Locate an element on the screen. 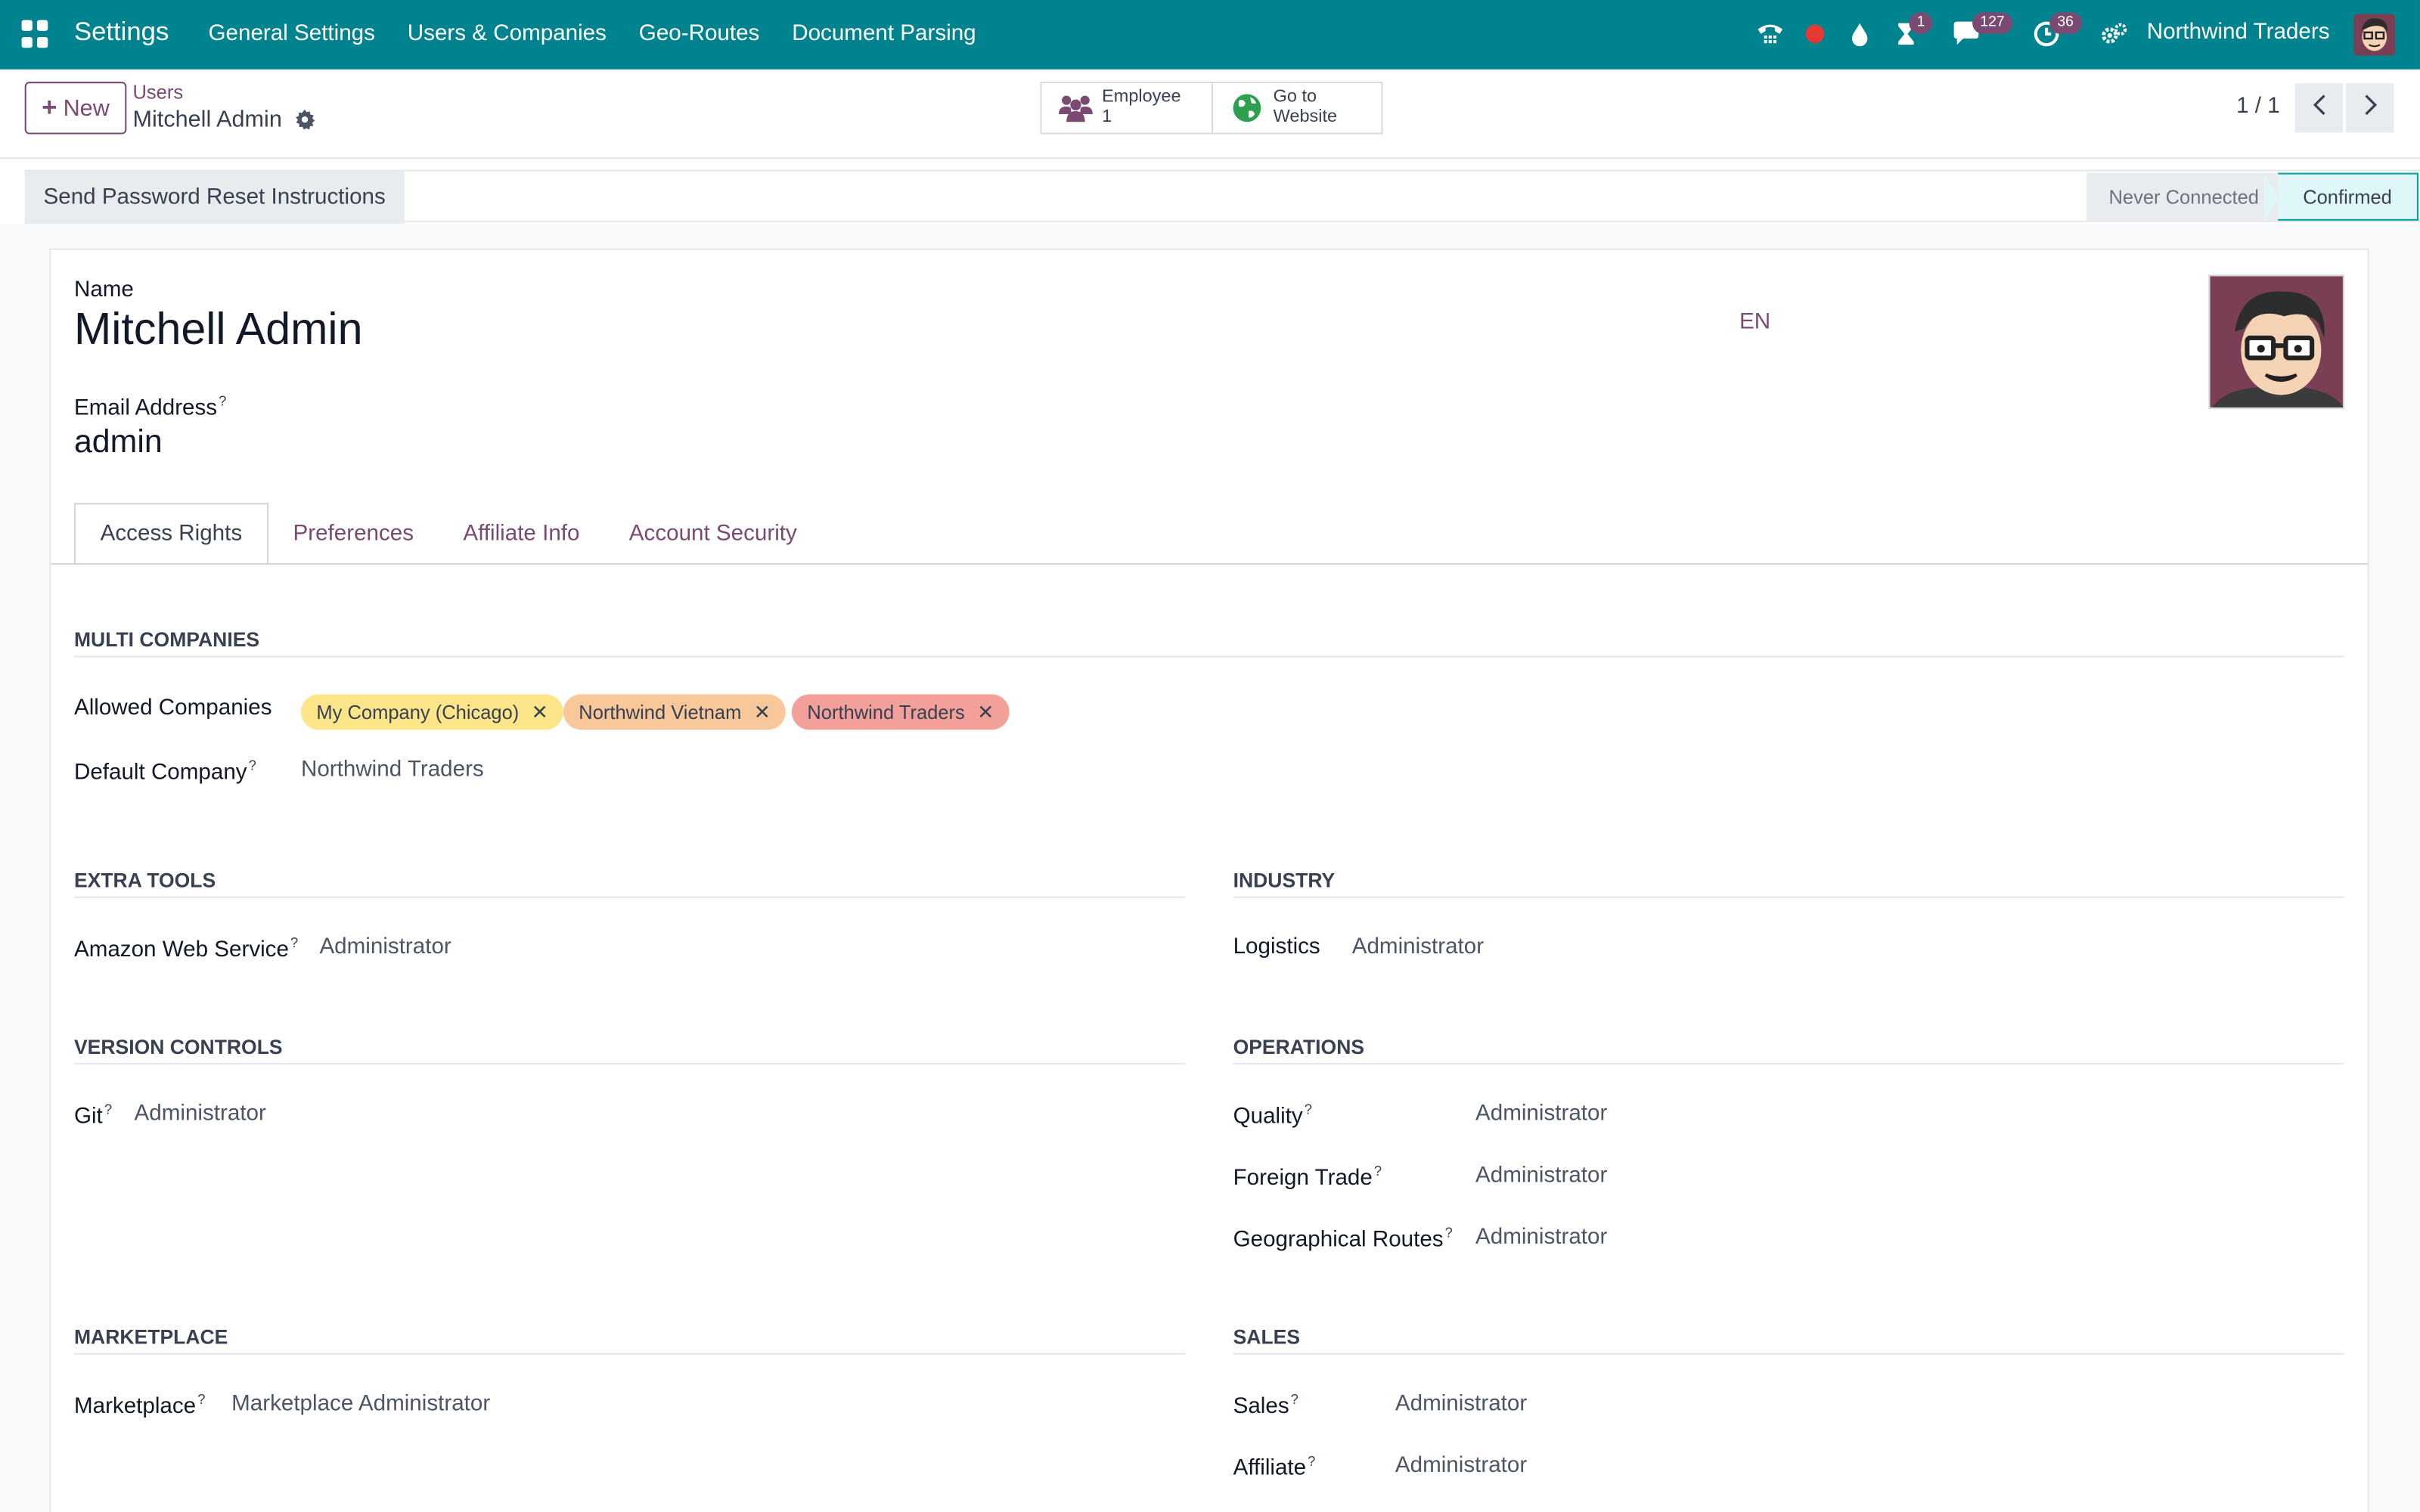  menu-general-settings: General Settings is located at coordinates (292, 35).